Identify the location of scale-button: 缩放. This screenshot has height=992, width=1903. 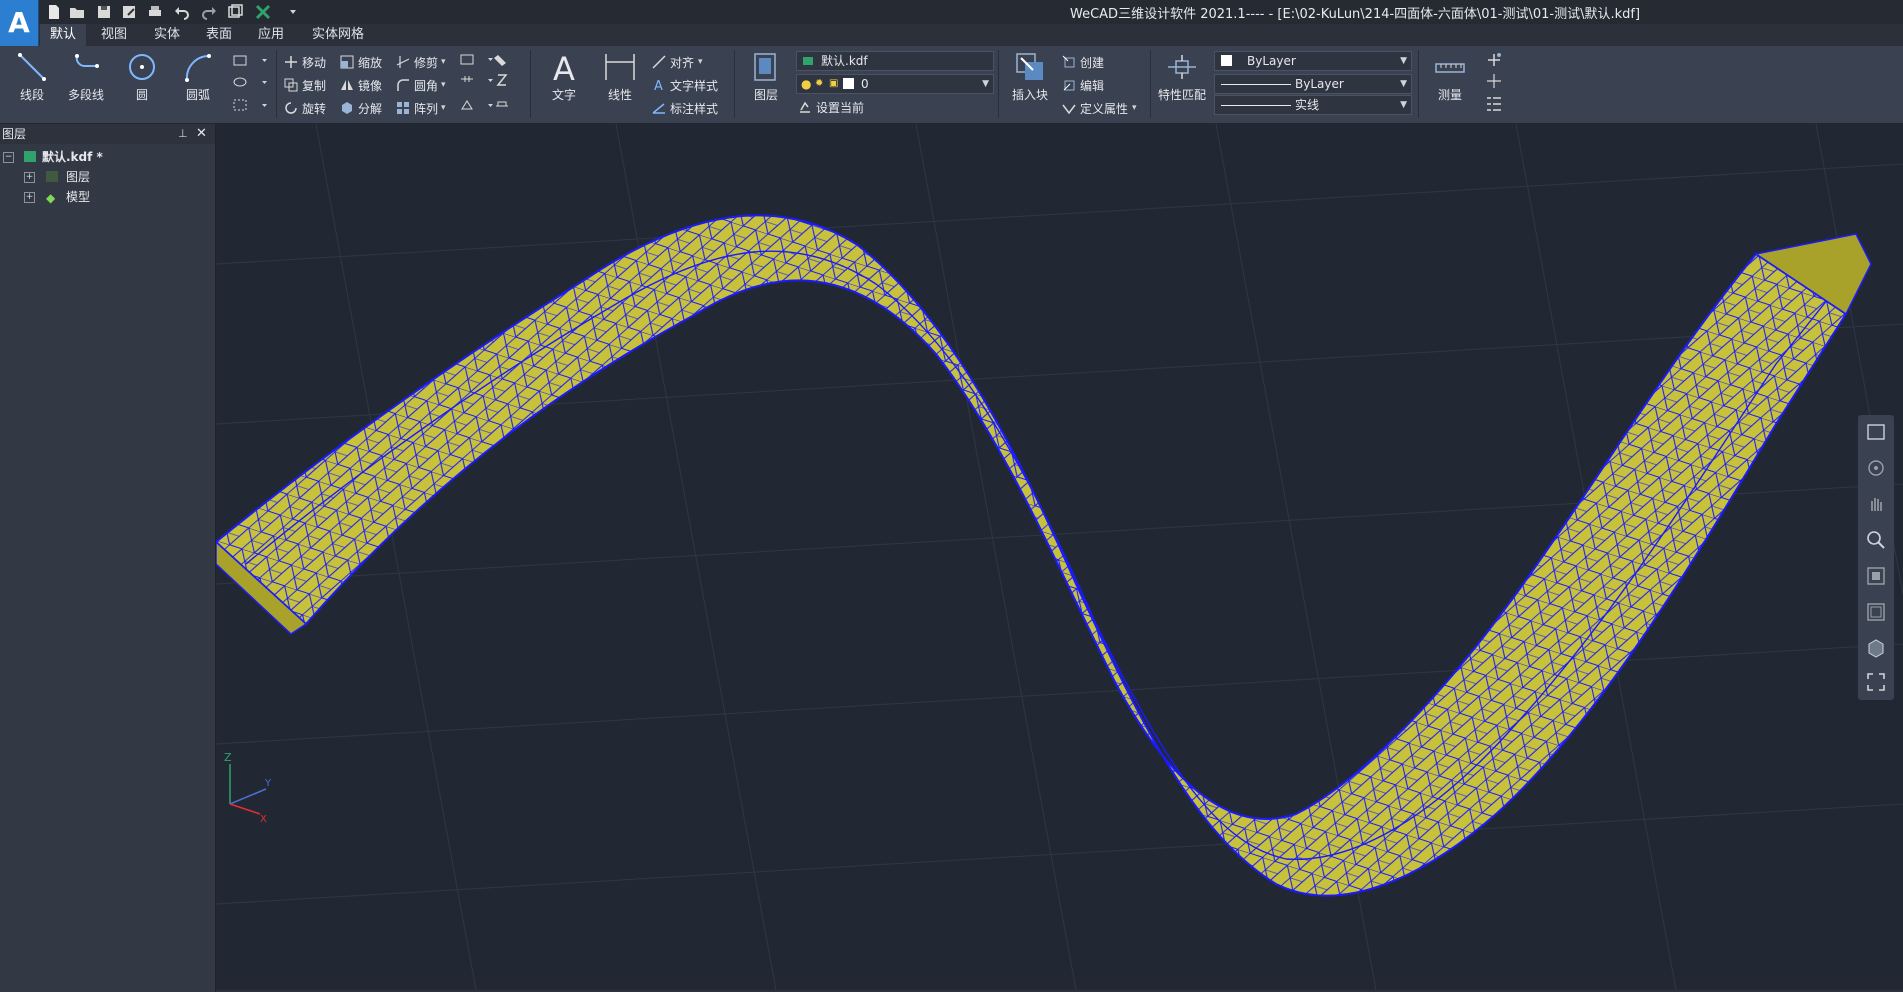
(361, 62).